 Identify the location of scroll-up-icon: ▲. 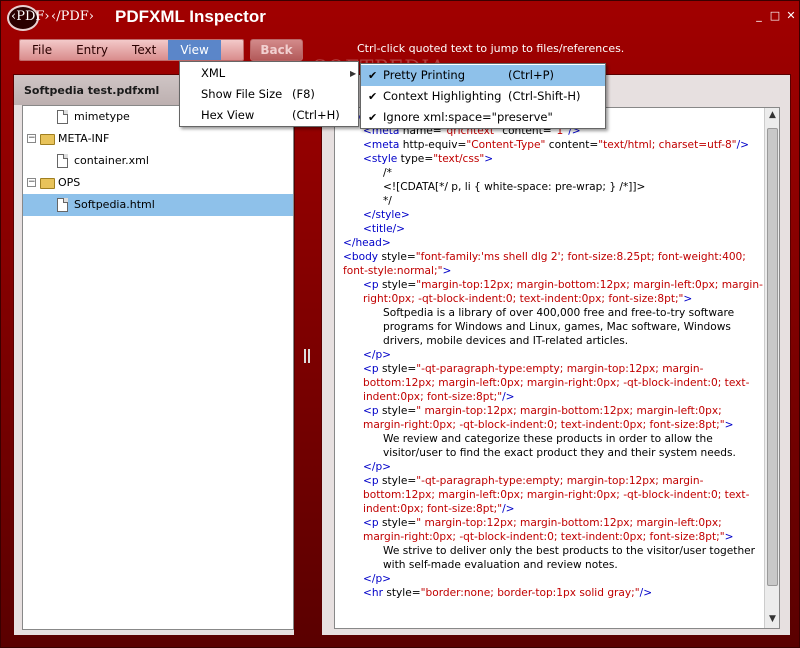
(772, 115).